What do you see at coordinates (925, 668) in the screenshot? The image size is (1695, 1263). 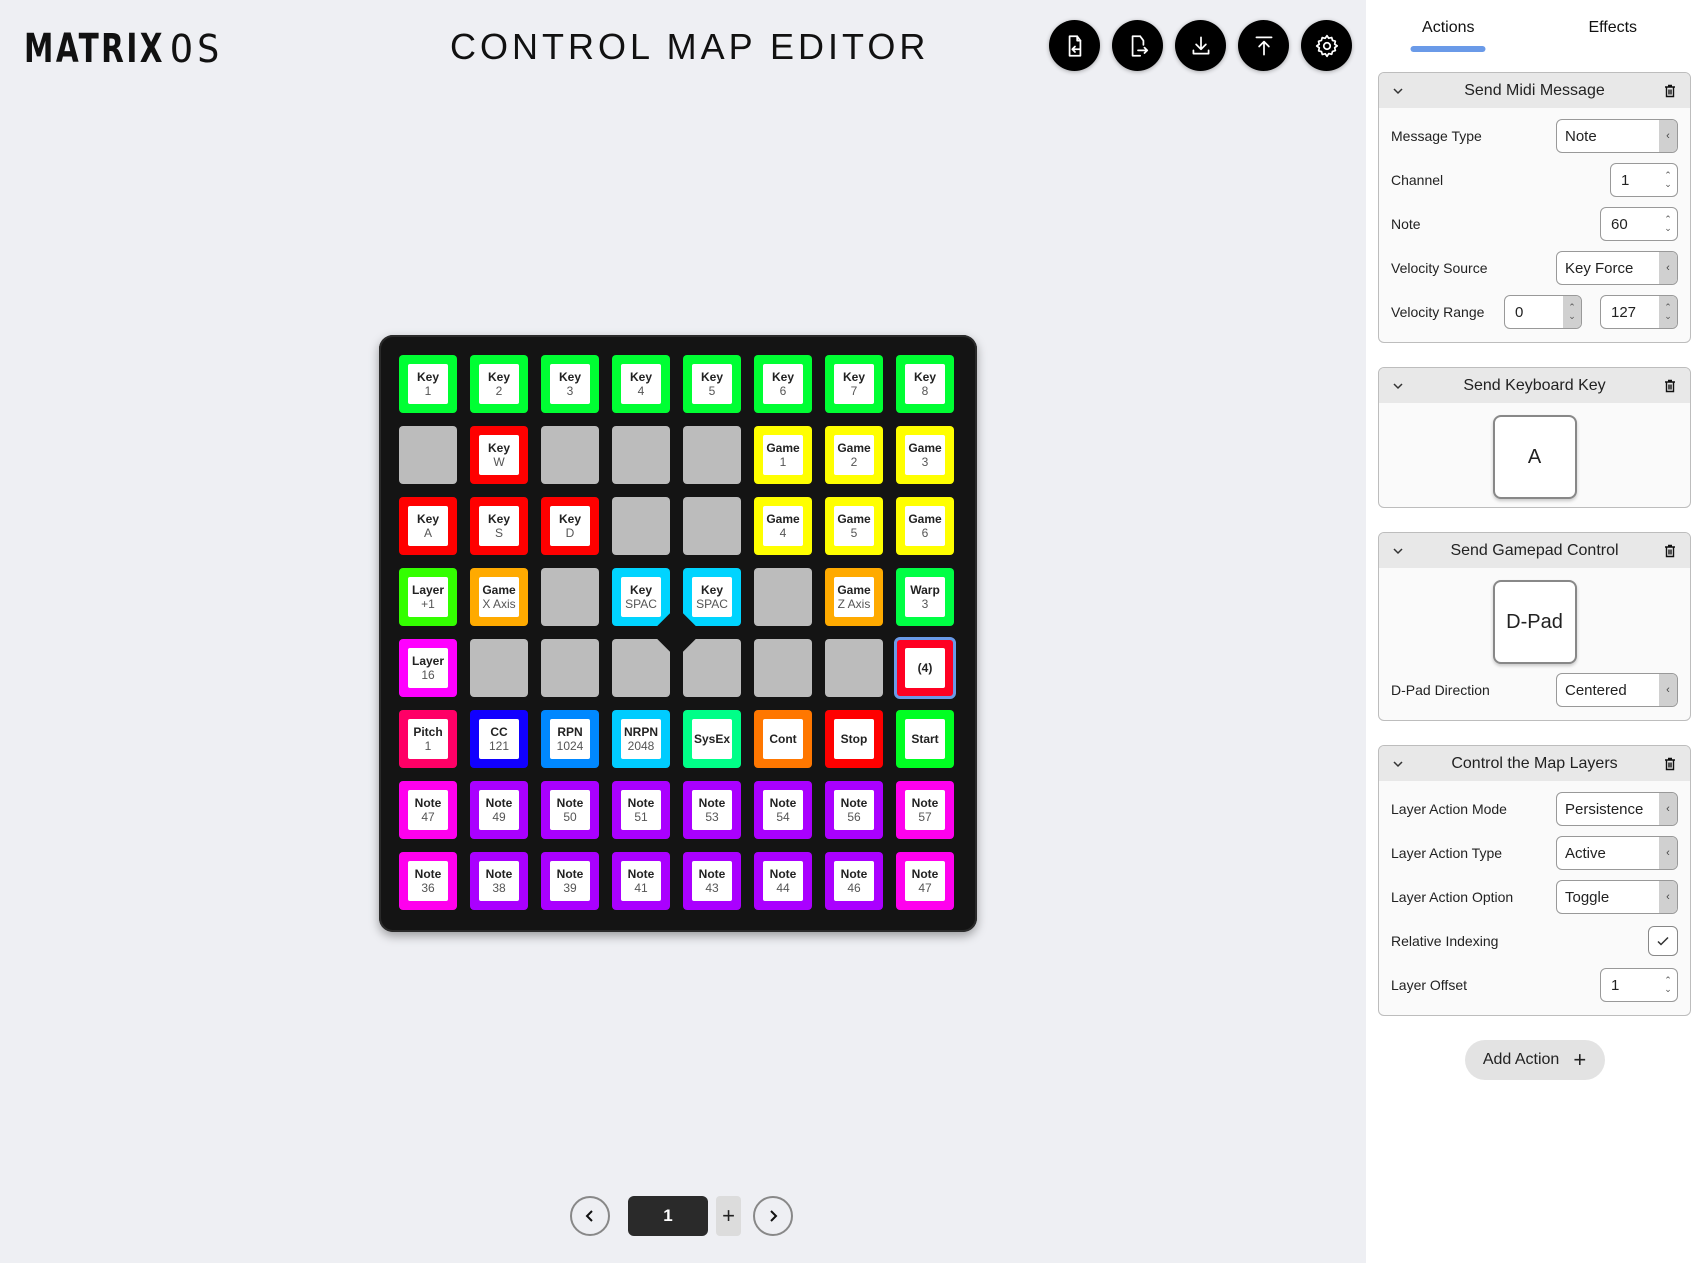 I see `selected-pad: (4)` at bounding box center [925, 668].